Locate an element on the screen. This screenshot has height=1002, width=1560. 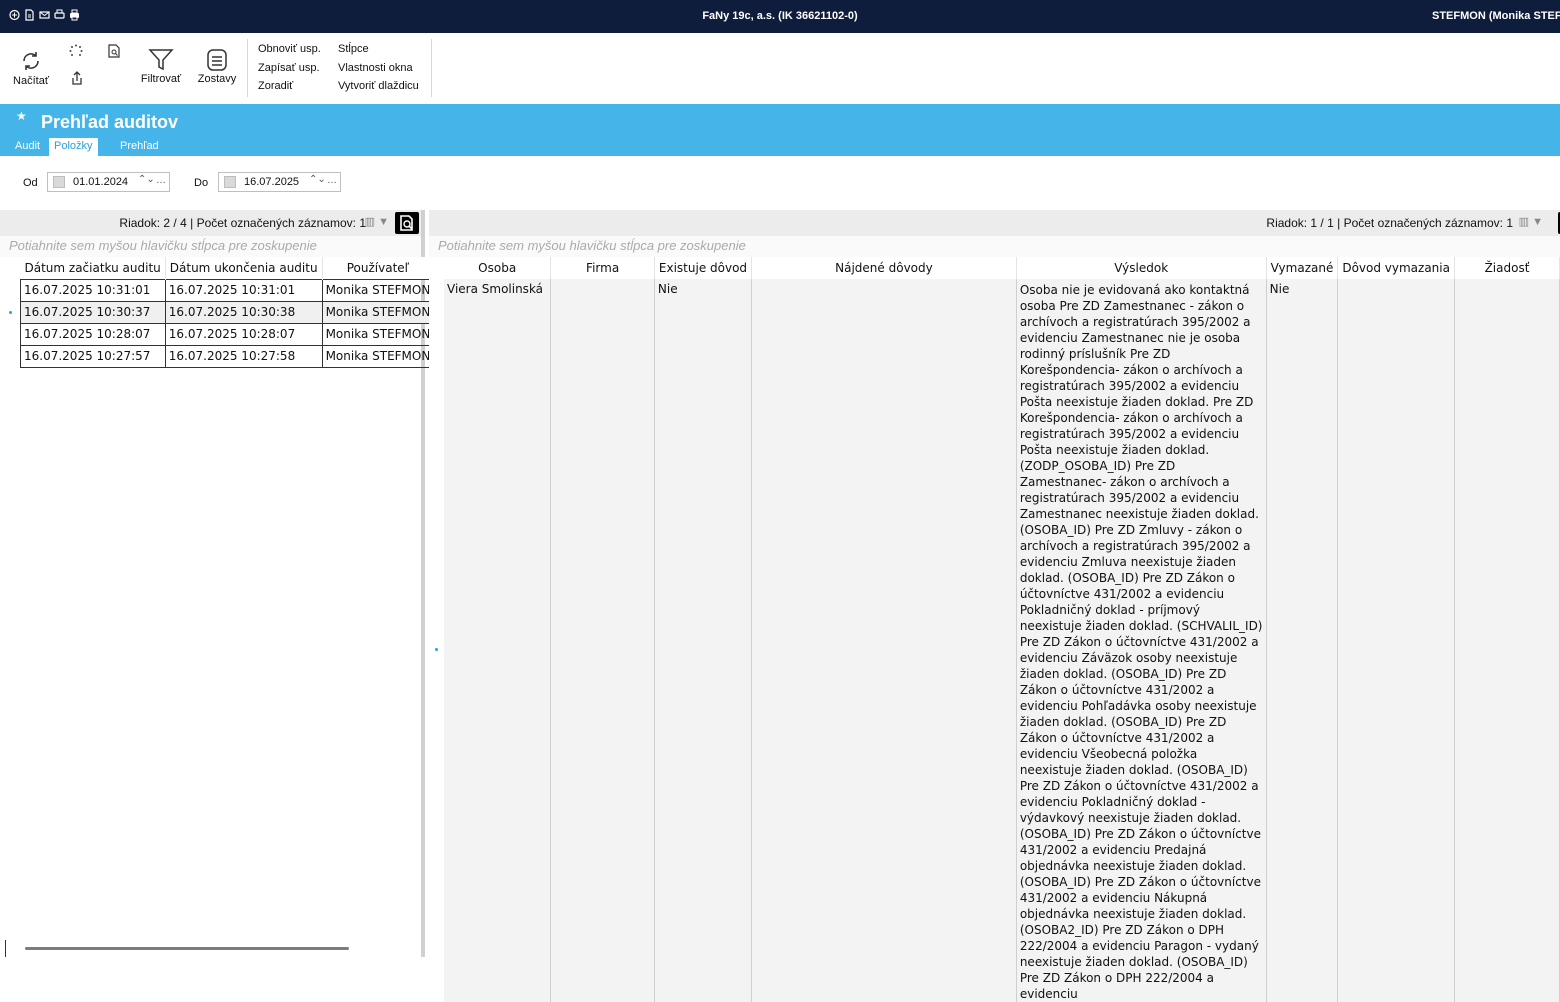
column-header-end-date: Dátum ukončenia auditu is located at coordinates (244, 268).